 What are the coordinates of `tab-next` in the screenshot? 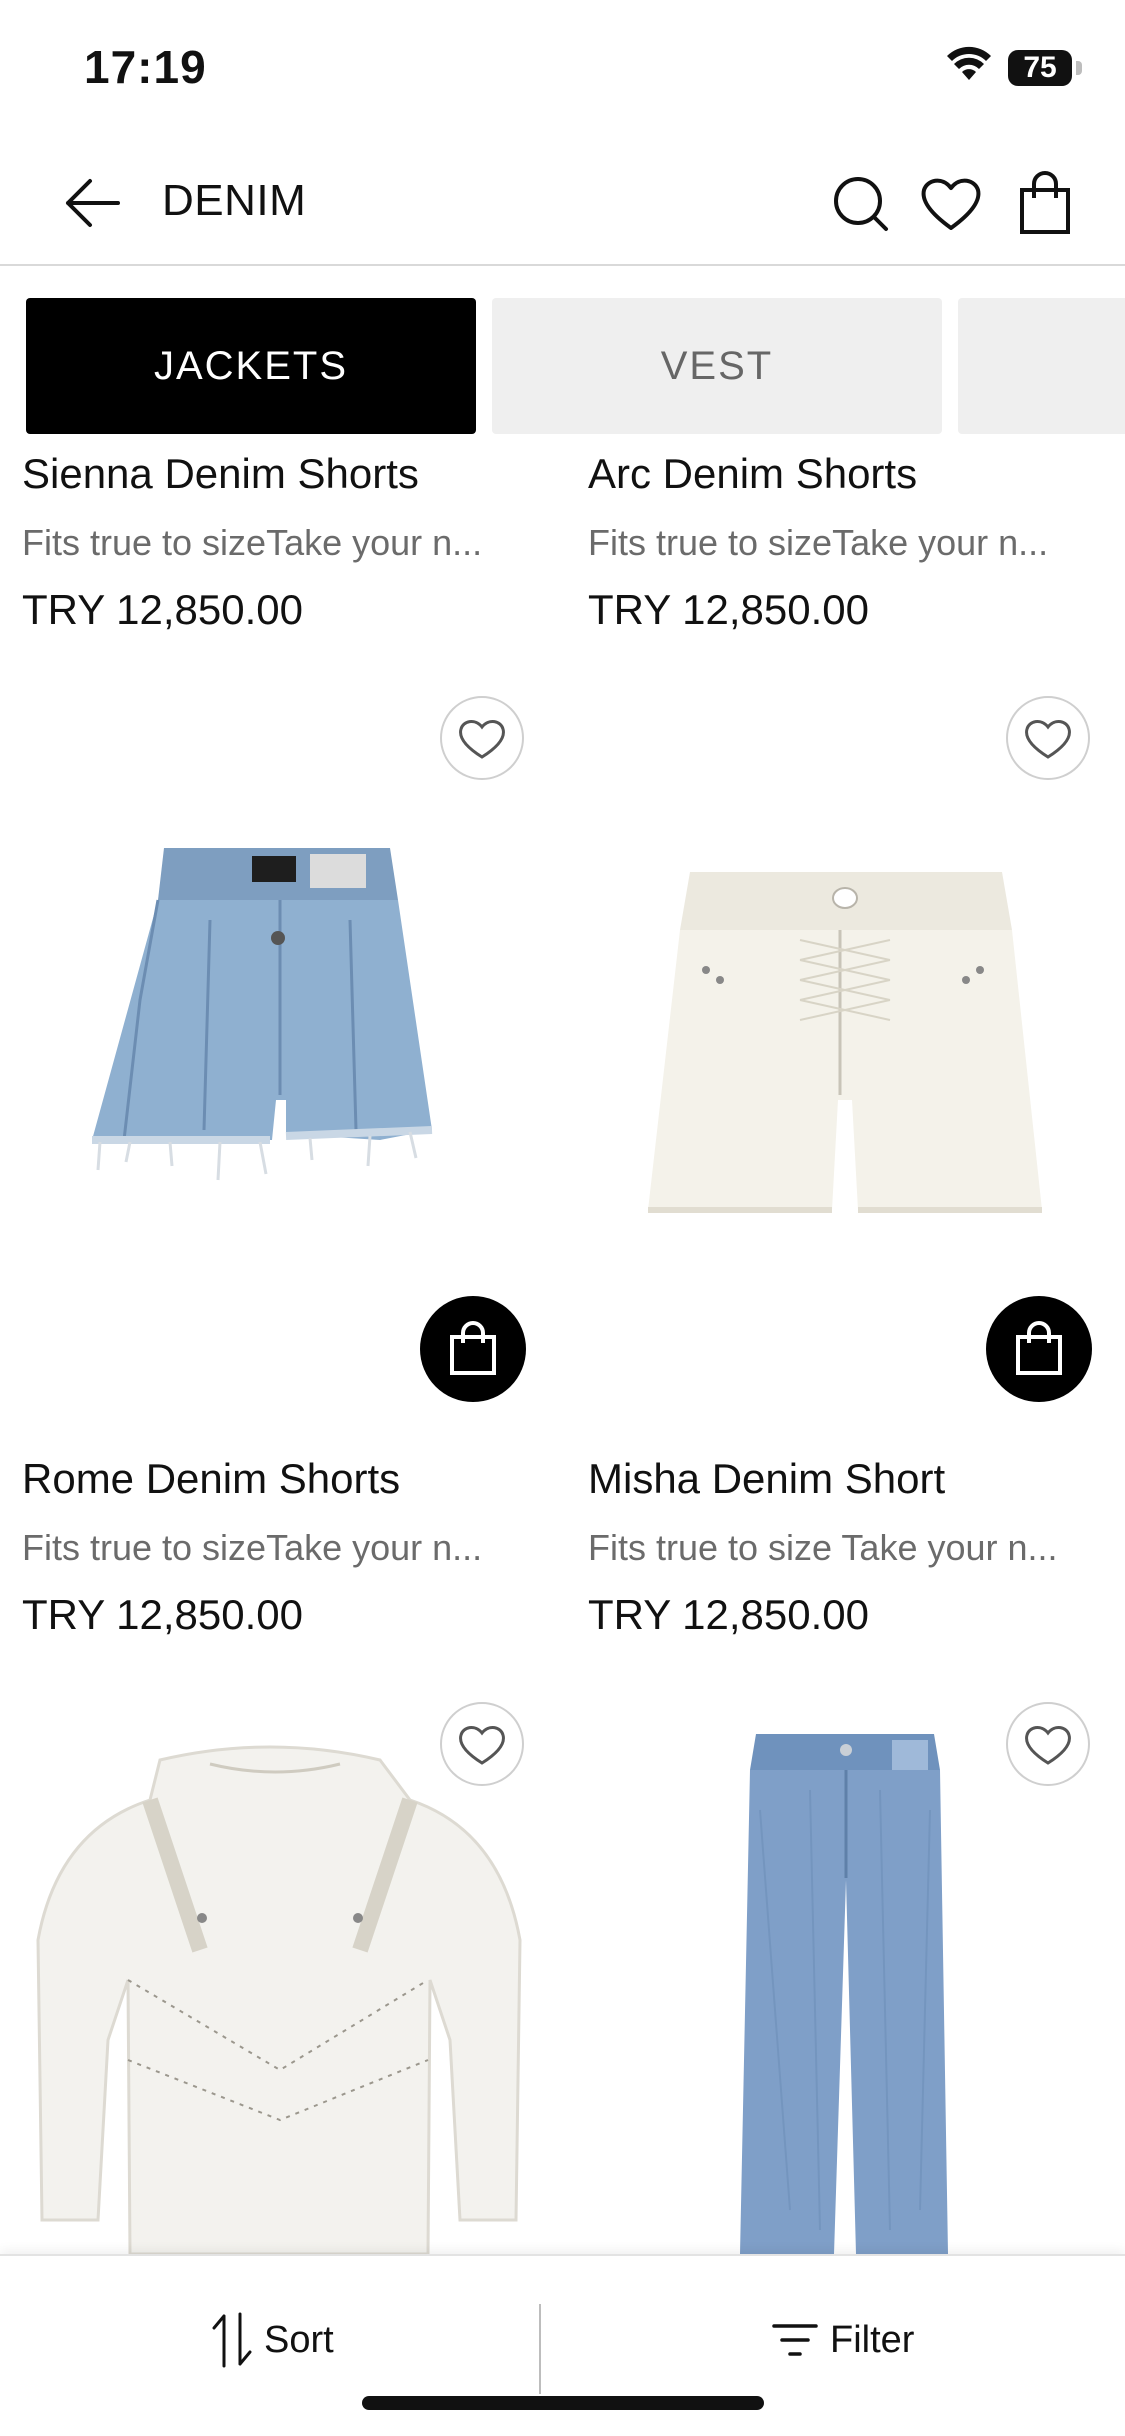 It's located at (1041, 366).